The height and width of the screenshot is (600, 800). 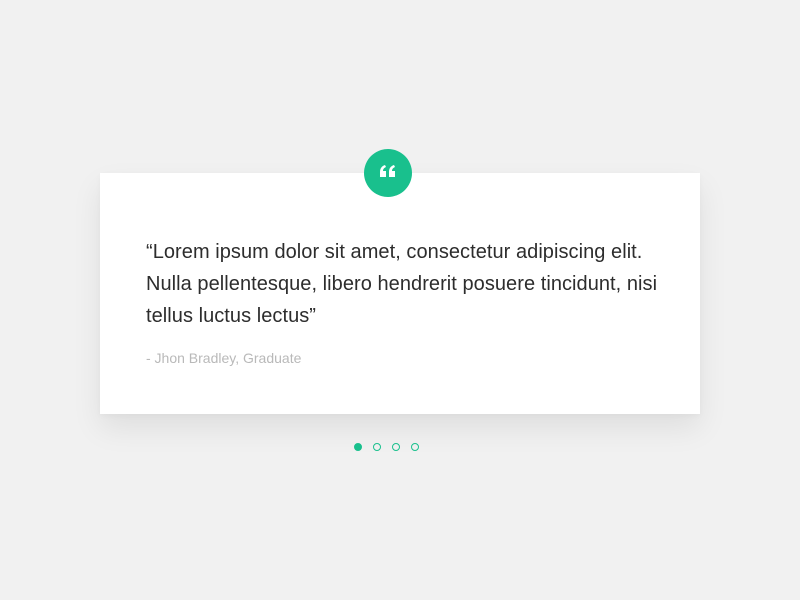 I want to click on quote-icon, so click(x=388, y=173).